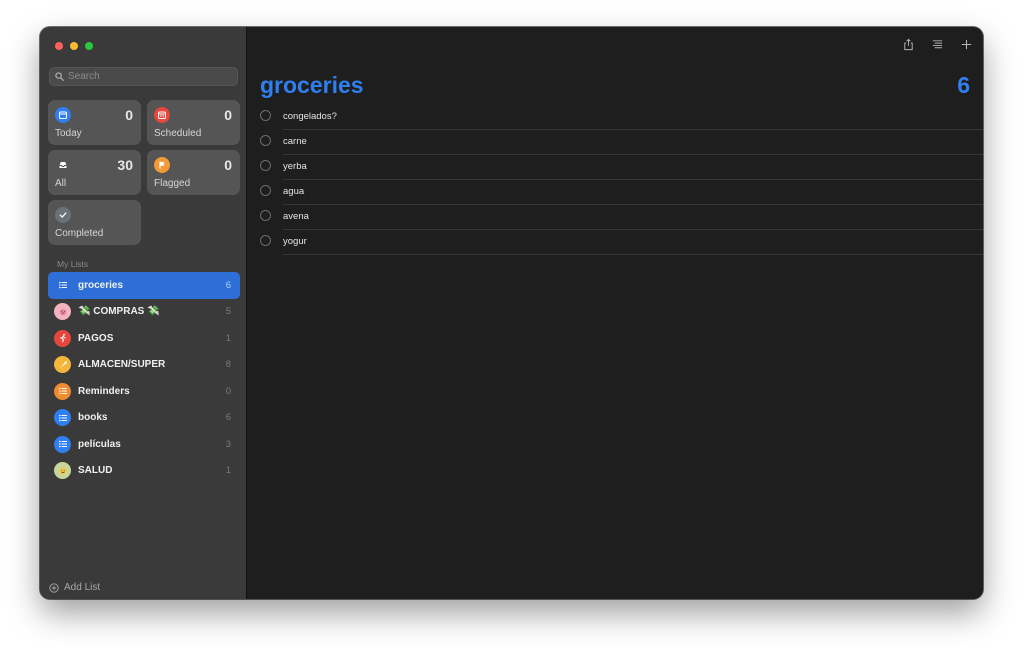 Image resolution: width=1024 pixels, height=653 pixels. I want to click on all-count: 30, so click(125, 165).